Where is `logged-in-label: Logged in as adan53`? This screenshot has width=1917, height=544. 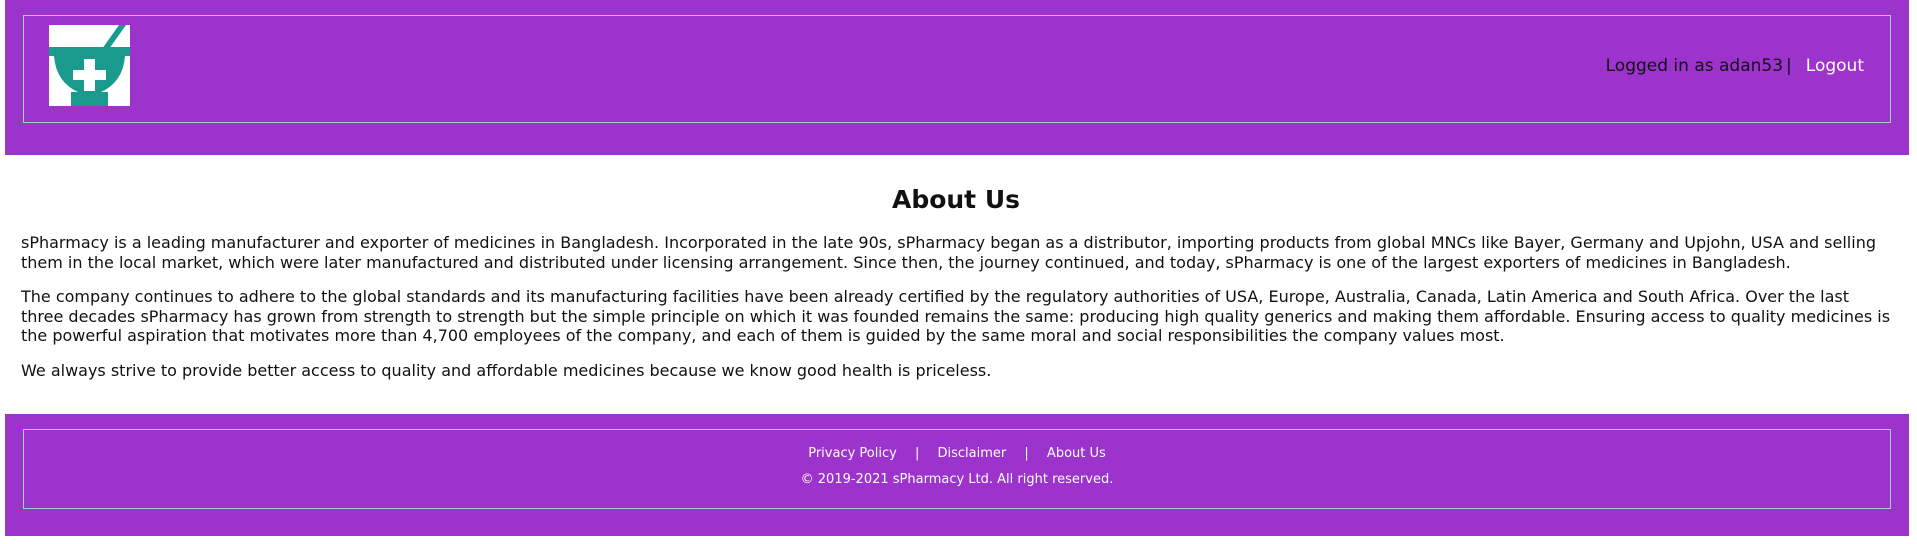
logged-in-label: Logged in as adan53 is located at coordinates (1694, 66).